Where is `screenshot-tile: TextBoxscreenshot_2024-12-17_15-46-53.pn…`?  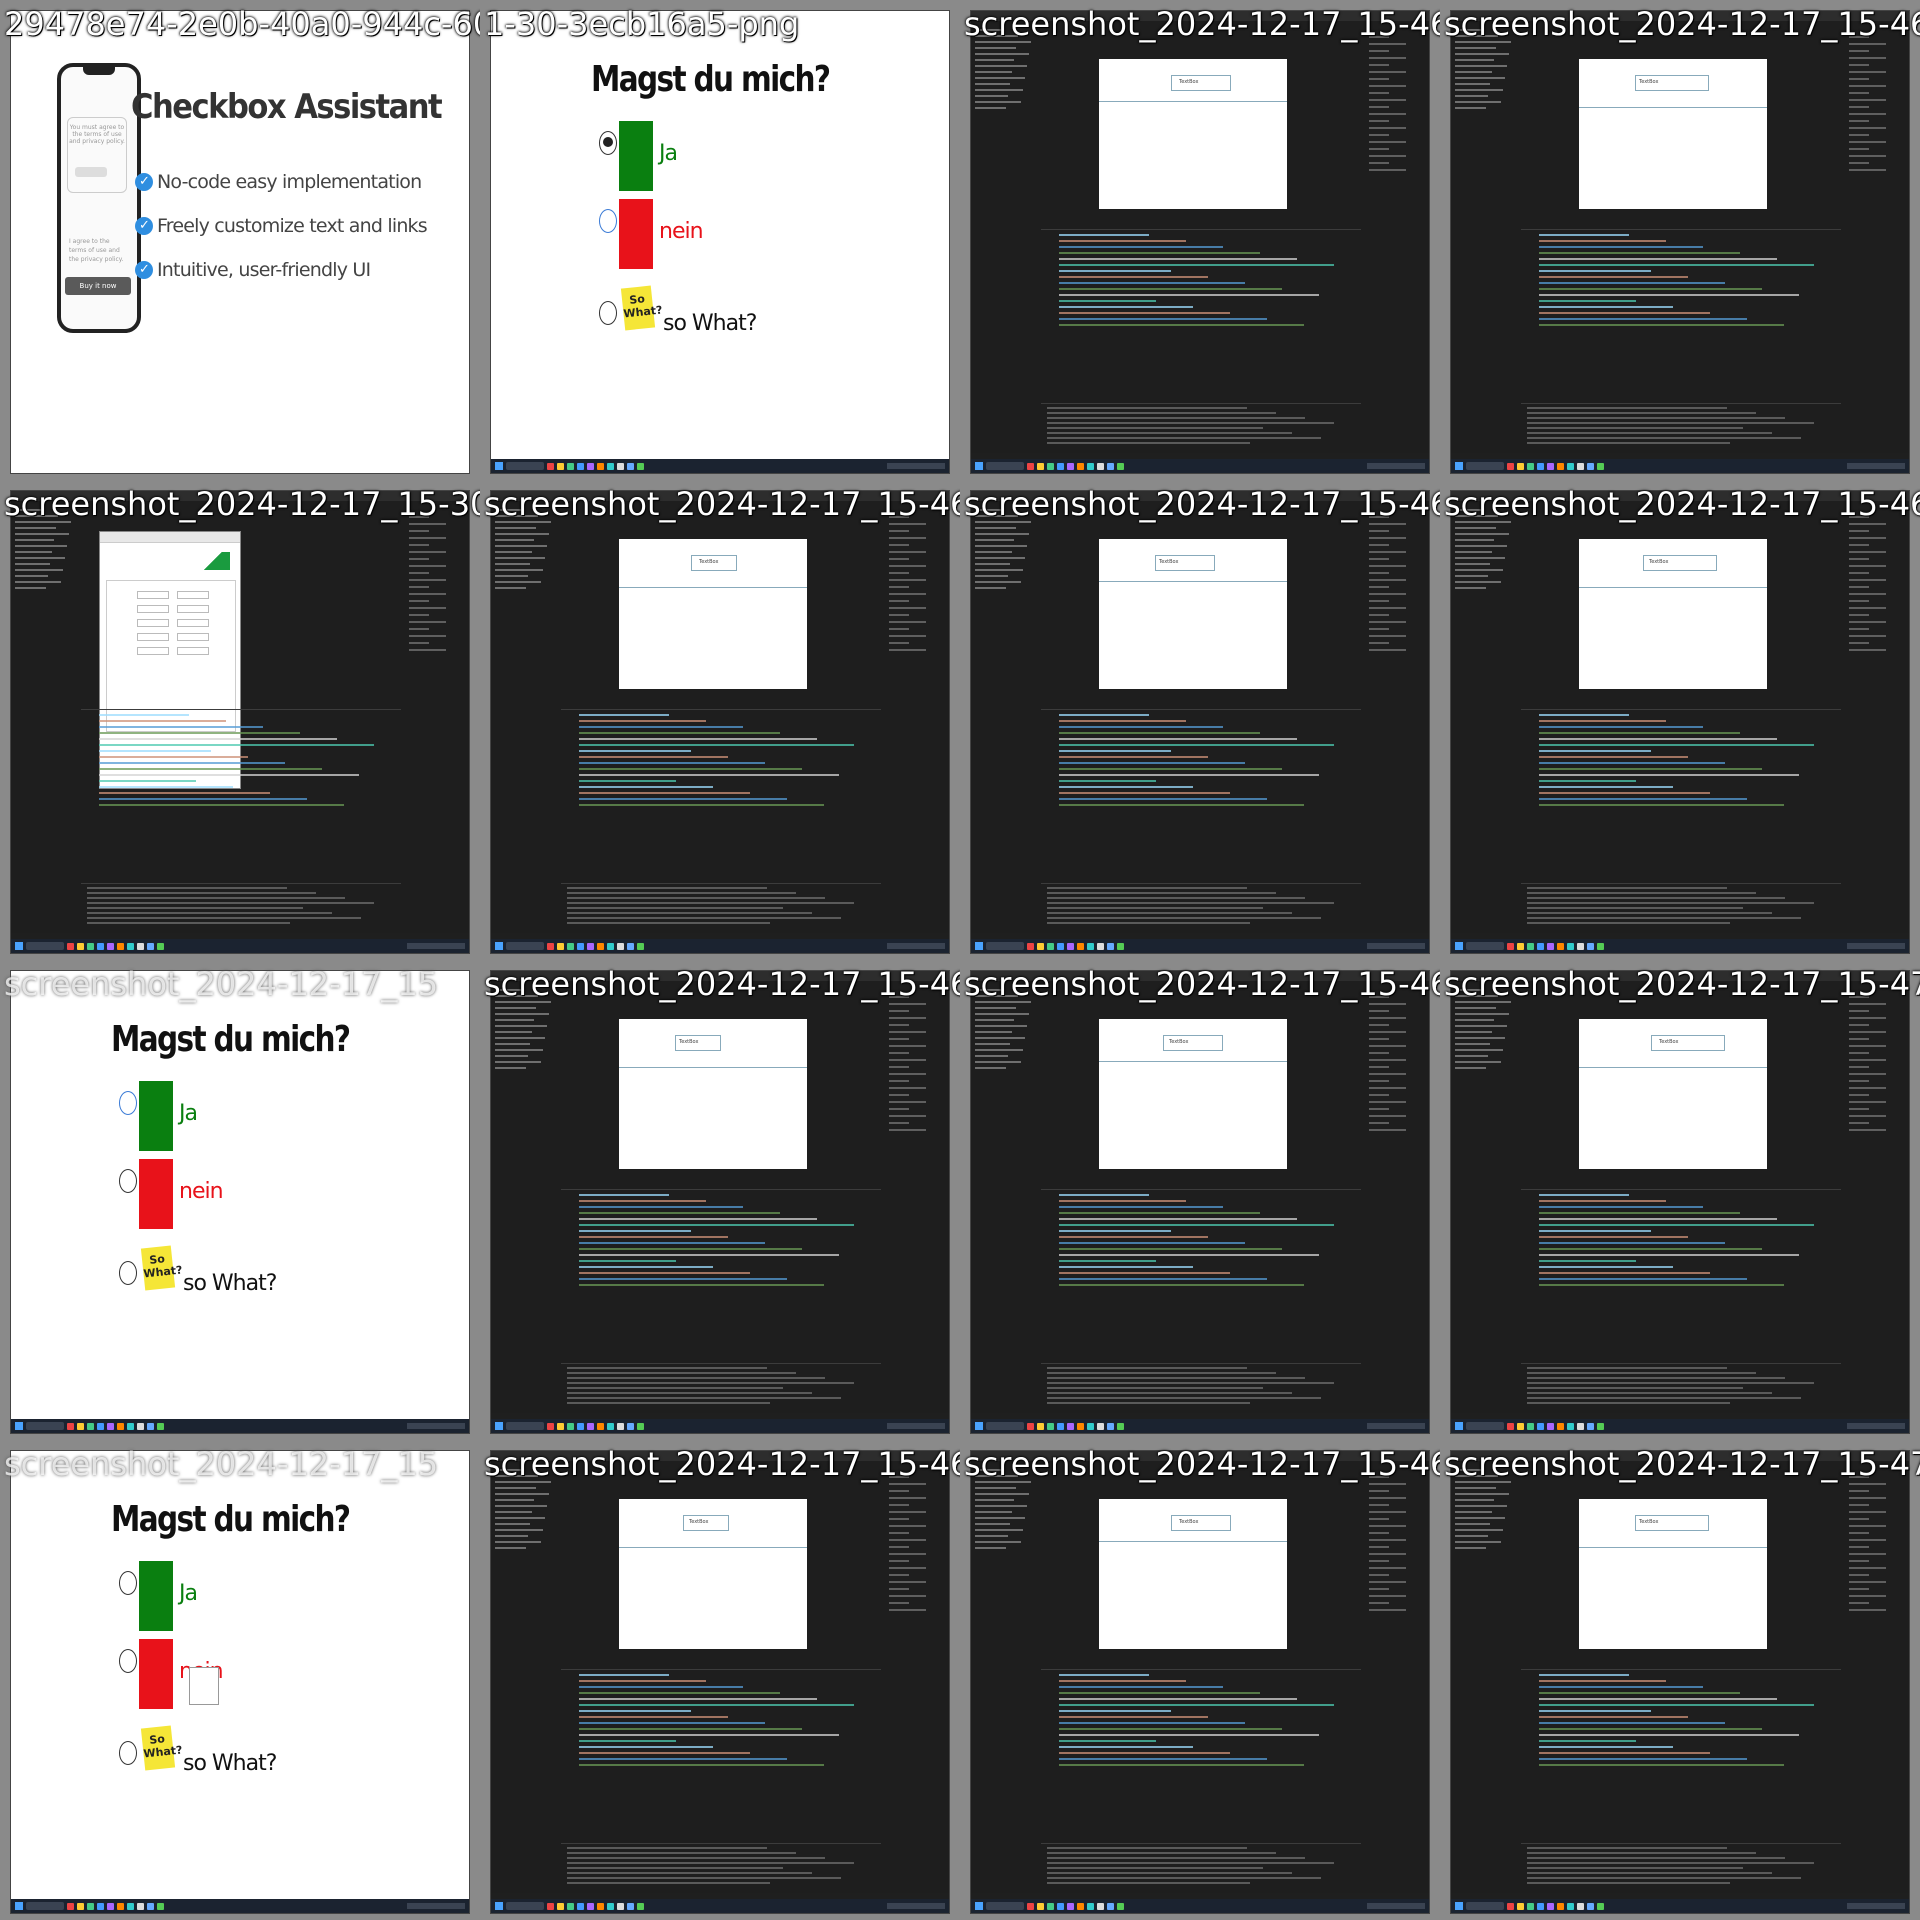 screenshot-tile: TextBoxscreenshot_2024-12-17_15-46-53.pn… is located at coordinates (1680, 240).